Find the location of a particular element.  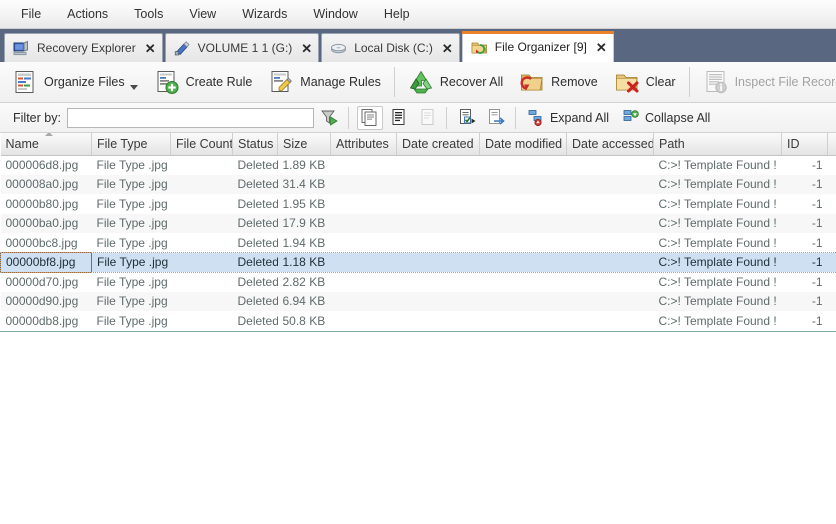

toolbar: Organize Files Create Rule Manage Rules is located at coordinates (418, 82).